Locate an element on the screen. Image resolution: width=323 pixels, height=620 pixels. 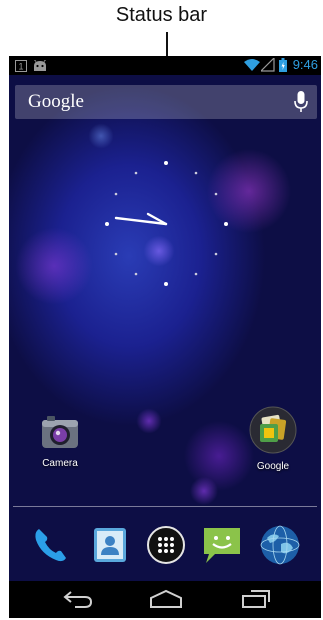
google-folder-label: Google is located at coordinates (273, 466).